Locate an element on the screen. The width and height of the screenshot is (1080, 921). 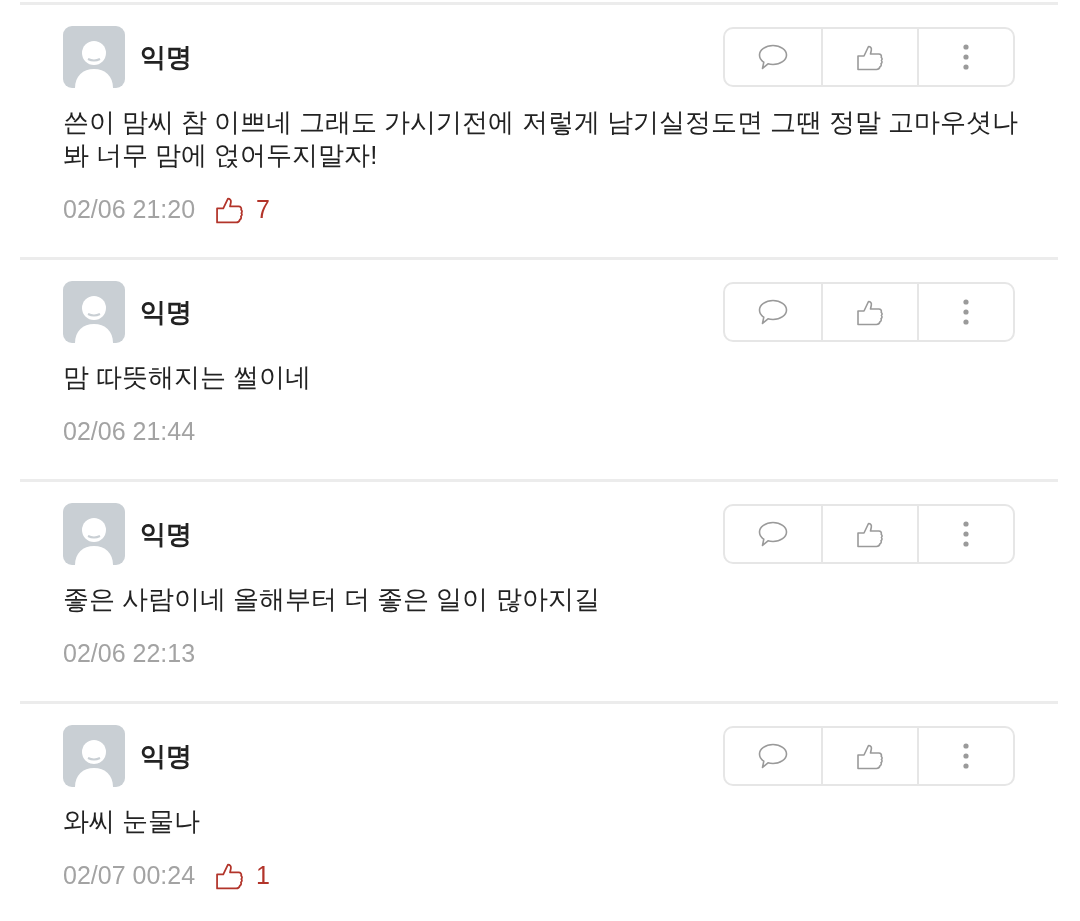
comment-time: 02/06 21:44 is located at coordinates (129, 431).